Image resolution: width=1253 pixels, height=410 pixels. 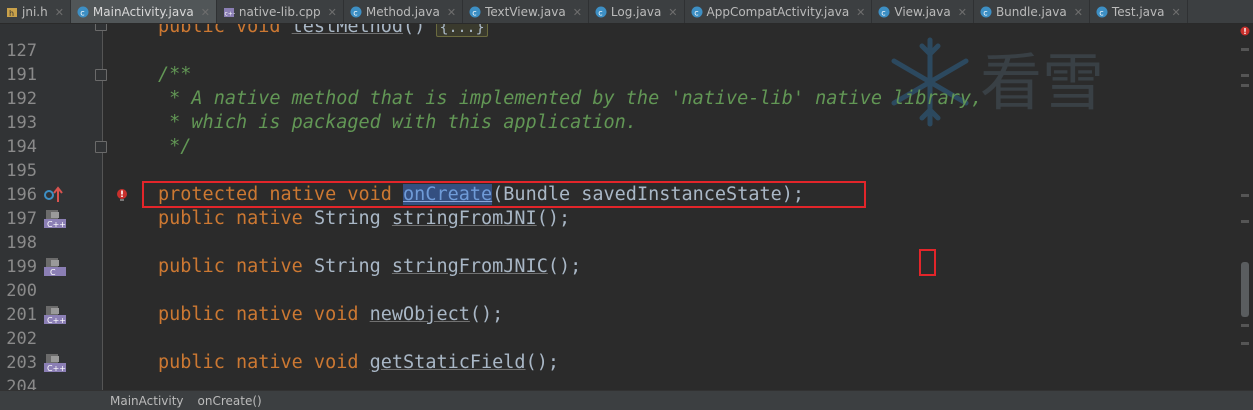 I want to click on tab-label: native-lib.cpp, so click(x=279, y=12).